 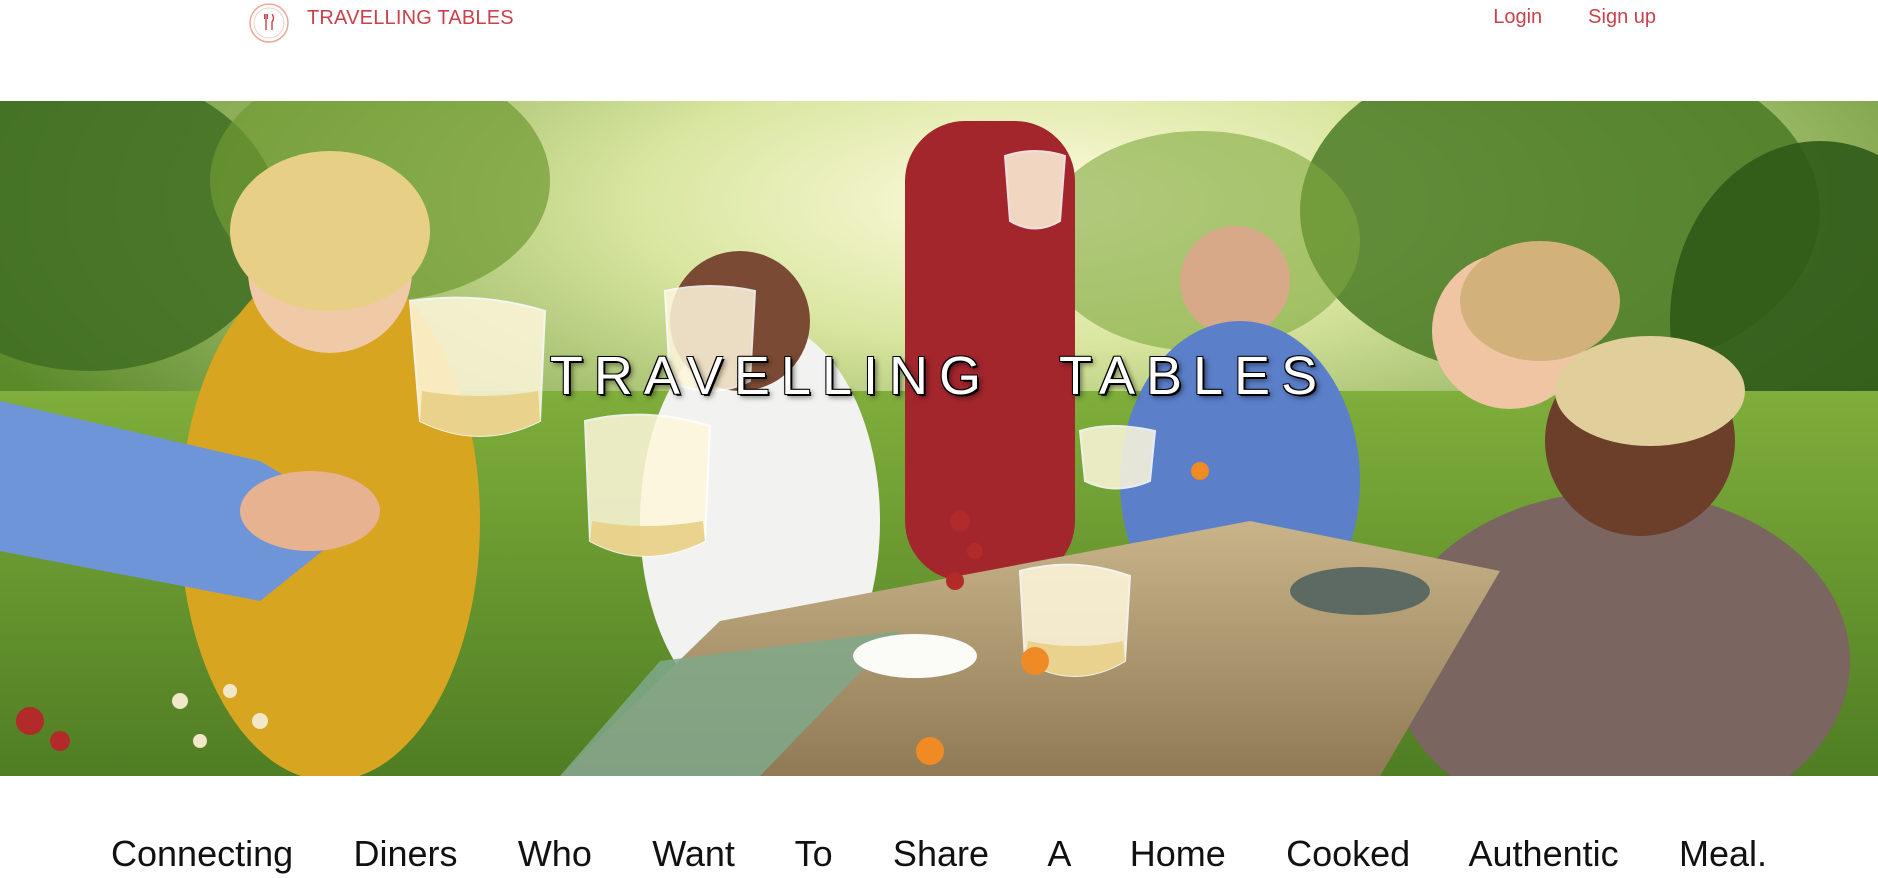 I want to click on login-link: Login, so click(x=1517, y=17).